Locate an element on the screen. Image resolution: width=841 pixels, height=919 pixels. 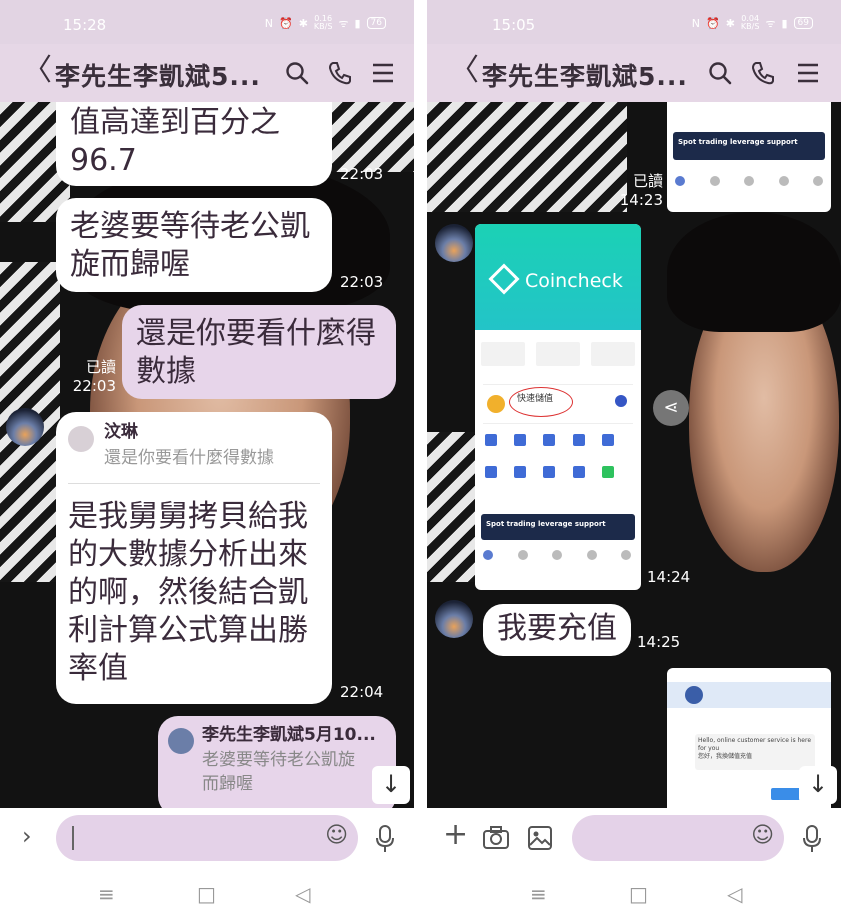
camera-icon is located at coordinates (496, 838).